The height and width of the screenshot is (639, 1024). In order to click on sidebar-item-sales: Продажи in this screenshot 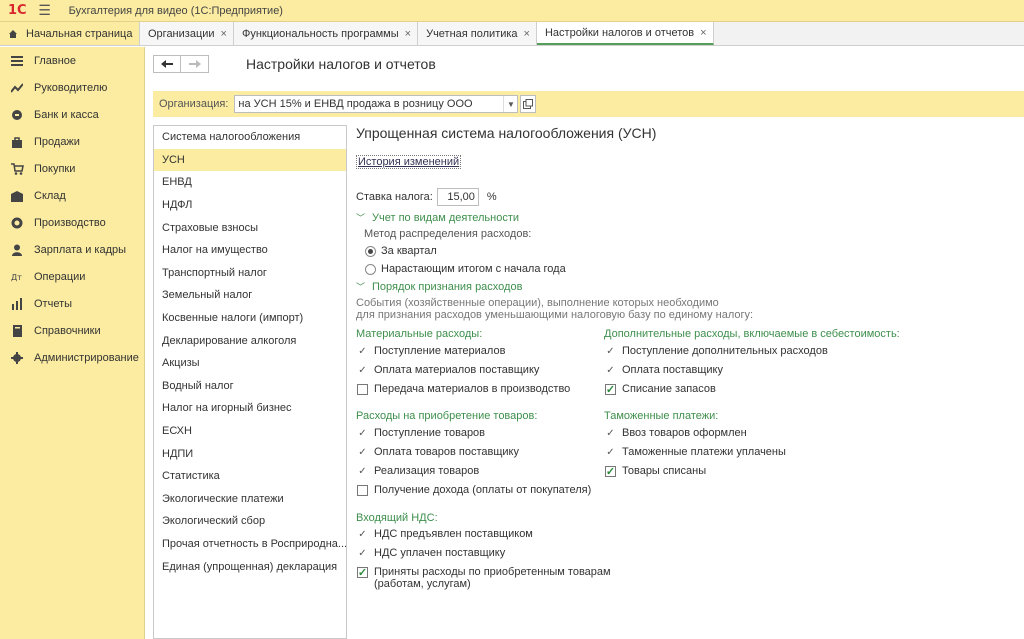, I will do `click(72, 141)`.